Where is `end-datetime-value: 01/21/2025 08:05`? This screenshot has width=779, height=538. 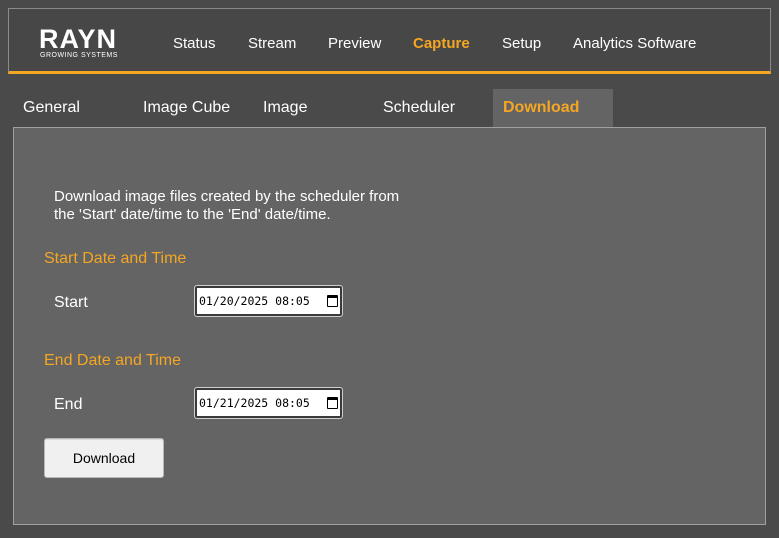 end-datetime-value: 01/21/2025 08:05 is located at coordinates (254, 403).